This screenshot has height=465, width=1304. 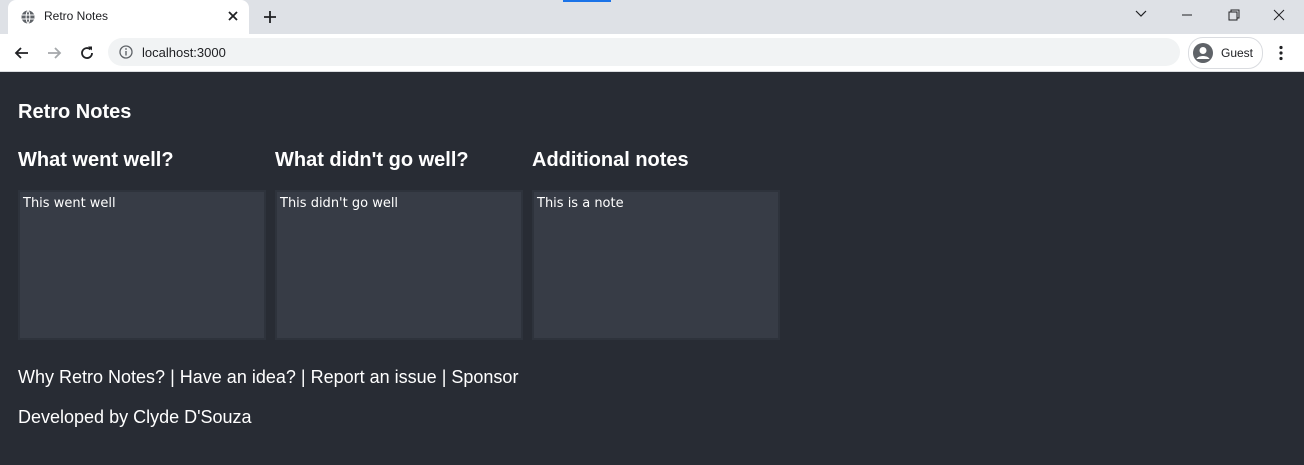 What do you see at coordinates (1141, 15) in the screenshot?
I see `chevron-down-icon` at bounding box center [1141, 15].